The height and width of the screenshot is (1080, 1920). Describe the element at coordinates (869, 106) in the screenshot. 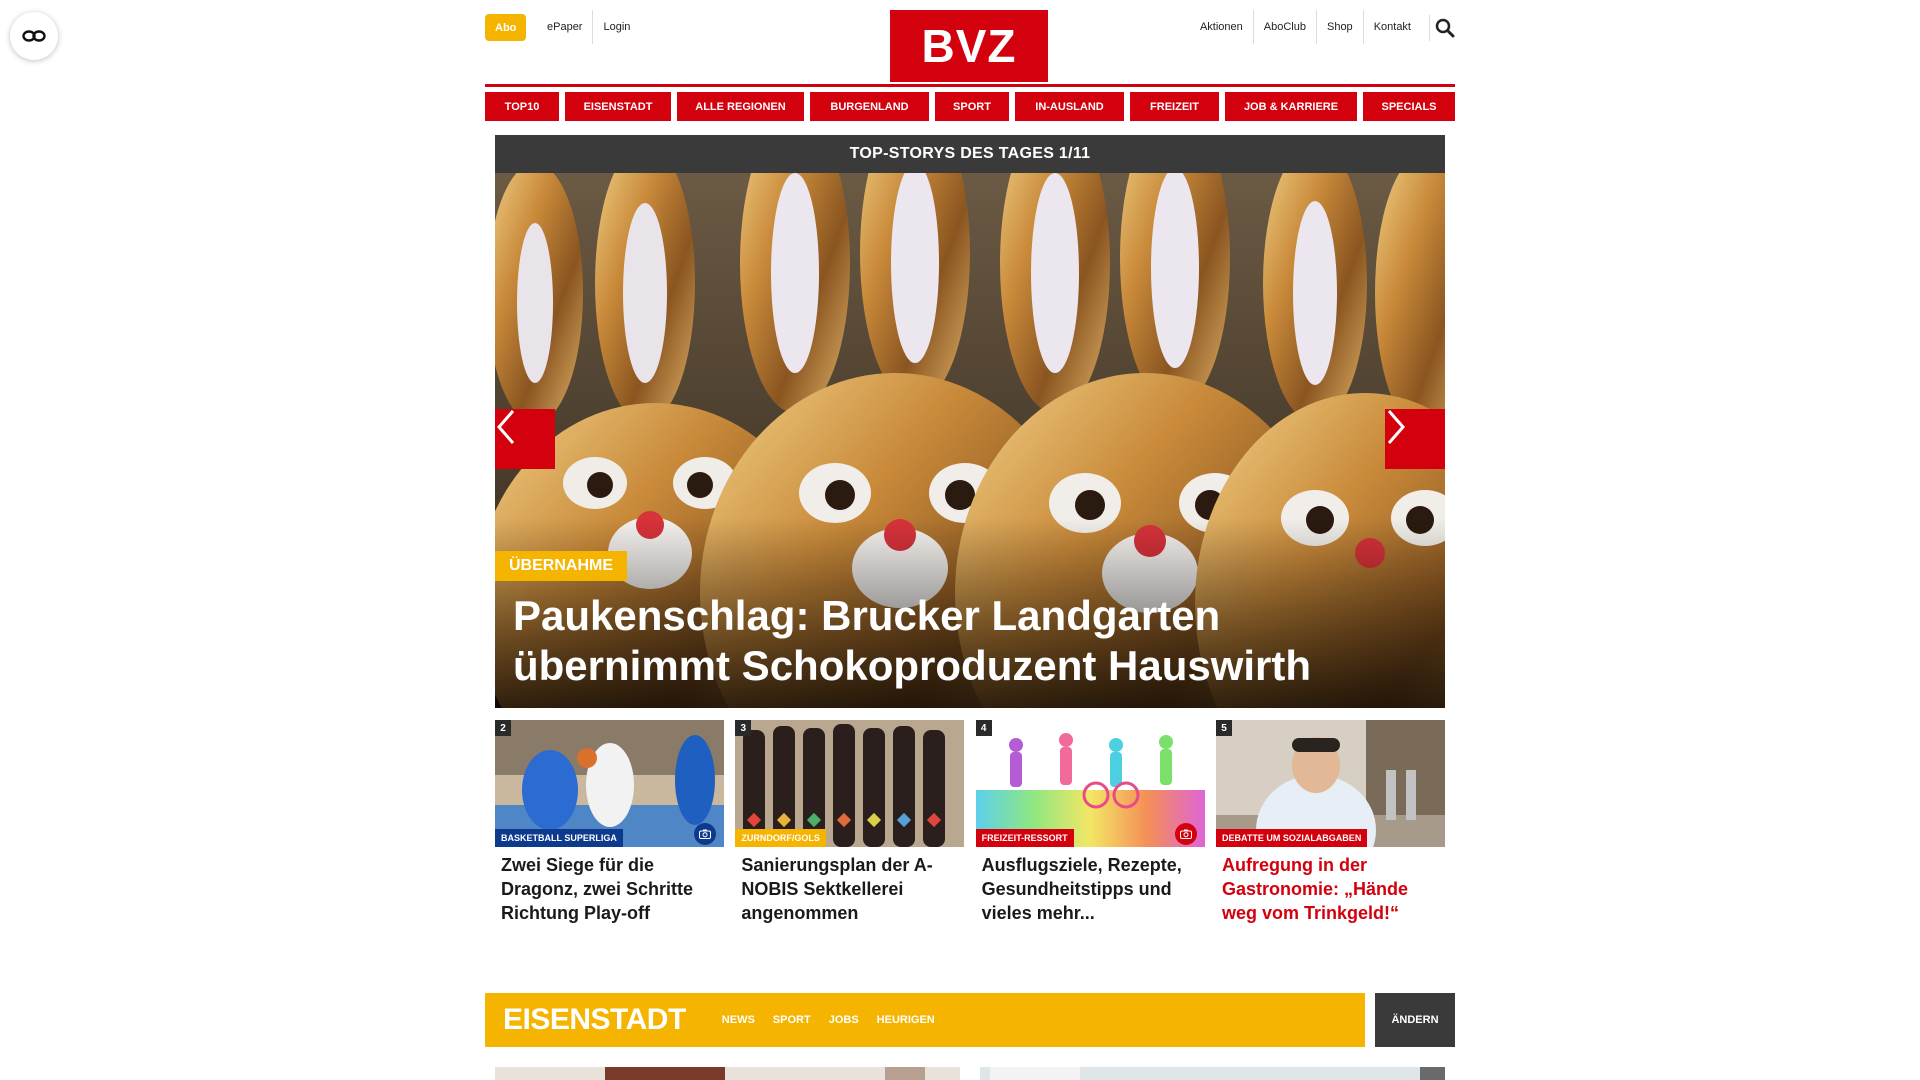

I see `nav-item-burgenland: BURGENLAND` at that location.